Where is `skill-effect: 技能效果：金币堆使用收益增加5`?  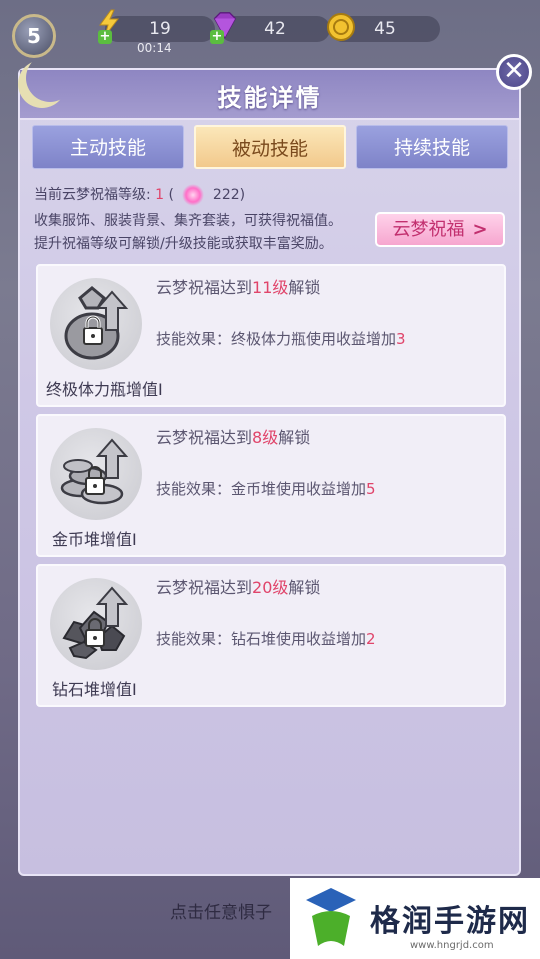
skill-effect: 技能效果：金币堆使用收益增加5 is located at coordinates (266, 488).